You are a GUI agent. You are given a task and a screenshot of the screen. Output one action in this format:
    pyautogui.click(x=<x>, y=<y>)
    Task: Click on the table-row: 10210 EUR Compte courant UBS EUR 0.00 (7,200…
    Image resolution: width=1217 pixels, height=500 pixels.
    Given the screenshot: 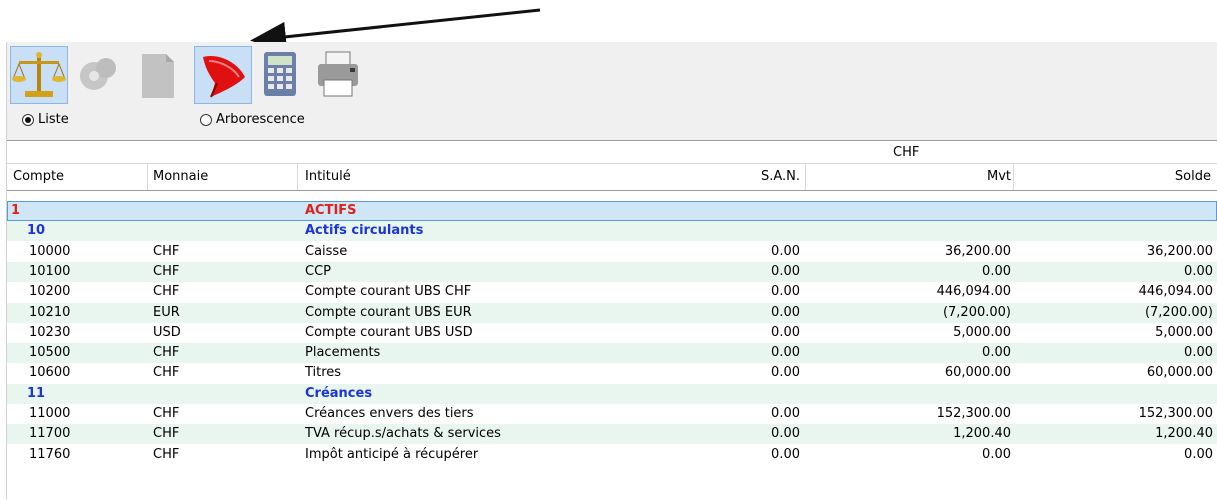 What is the action you would take?
    pyautogui.click(x=612, y=312)
    